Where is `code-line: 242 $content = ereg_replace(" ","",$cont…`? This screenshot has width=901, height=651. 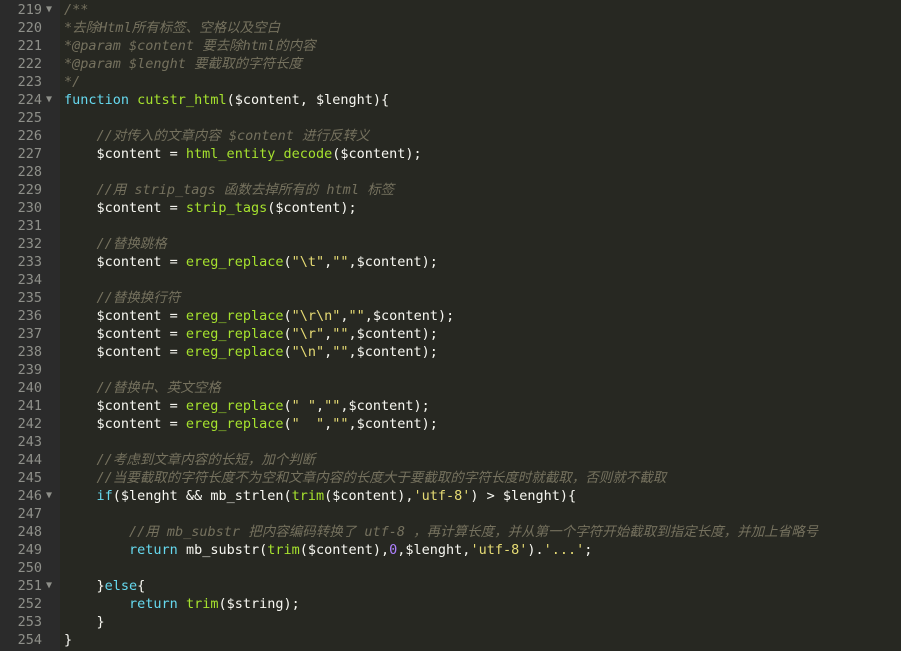
code-line: 242 $content = ereg_replace(" ","",$cont… is located at coordinates (450, 424).